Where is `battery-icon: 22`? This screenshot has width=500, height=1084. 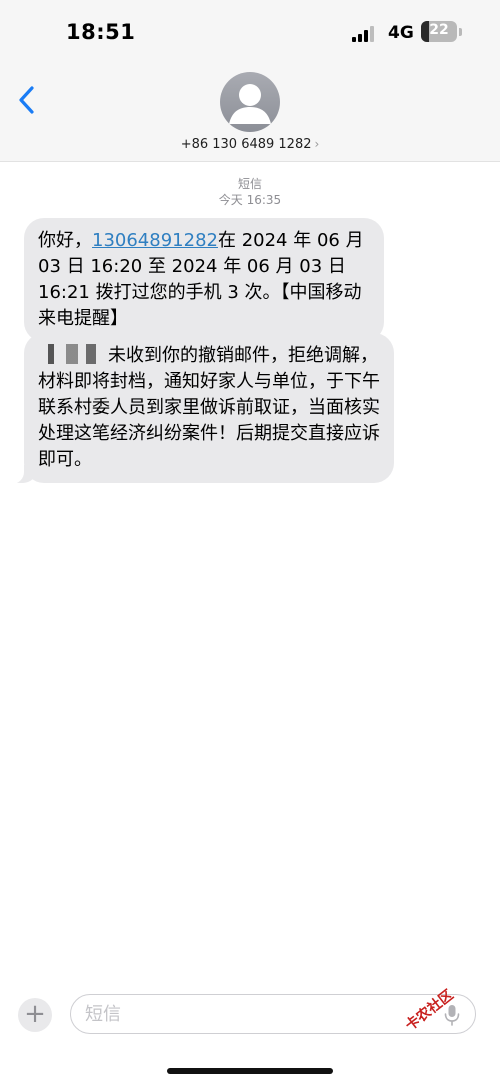
battery-icon: 22 is located at coordinates (439, 31).